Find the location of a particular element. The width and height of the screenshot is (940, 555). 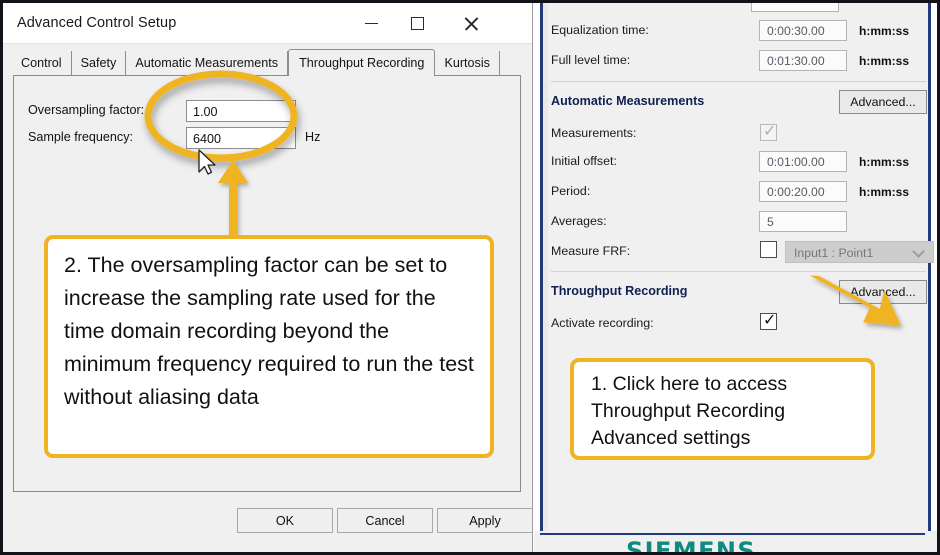

full-level-time-label: Full level time: is located at coordinates (591, 60).